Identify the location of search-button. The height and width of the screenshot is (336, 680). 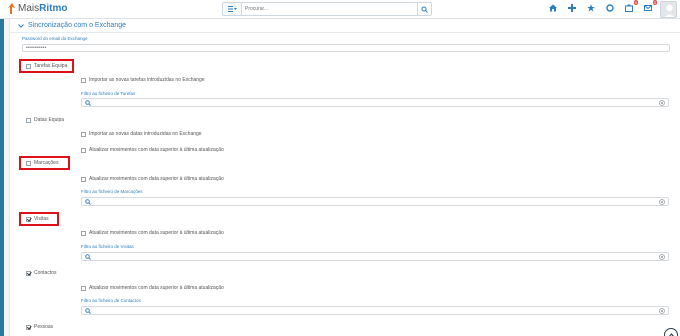
(424, 9).